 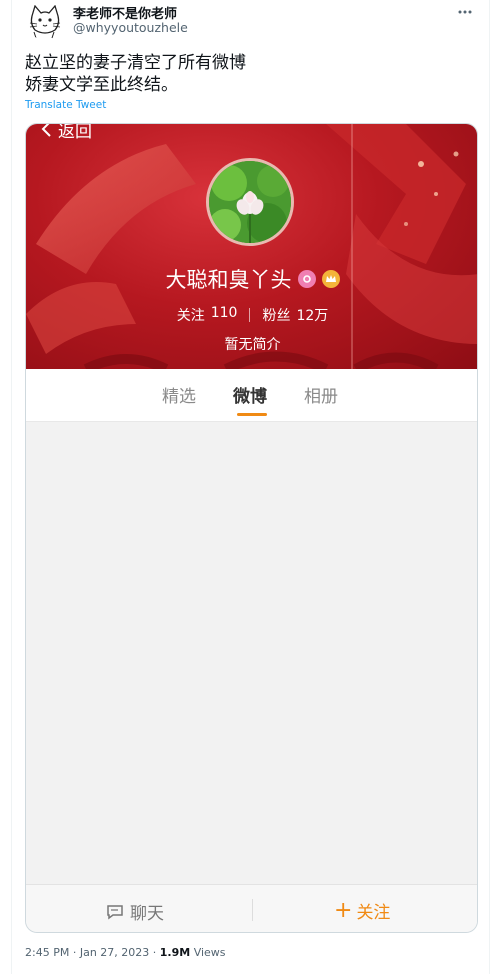 What do you see at coordinates (46, 130) in the screenshot?
I see `chevron-left-icon` at bounding box center [46, 130].